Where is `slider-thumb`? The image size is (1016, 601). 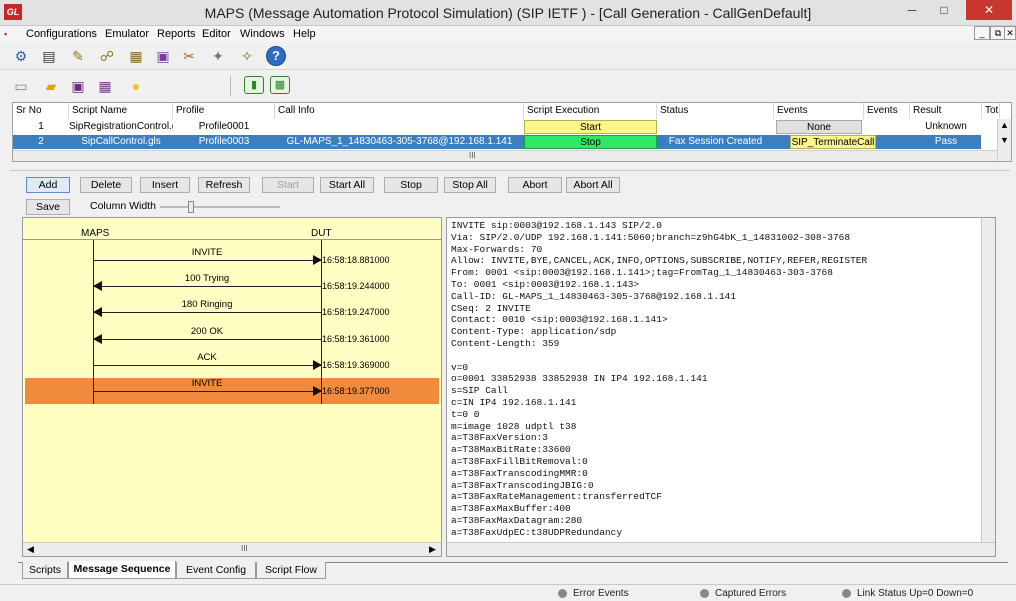
slider-thumb is located at coordinates (191, 207).